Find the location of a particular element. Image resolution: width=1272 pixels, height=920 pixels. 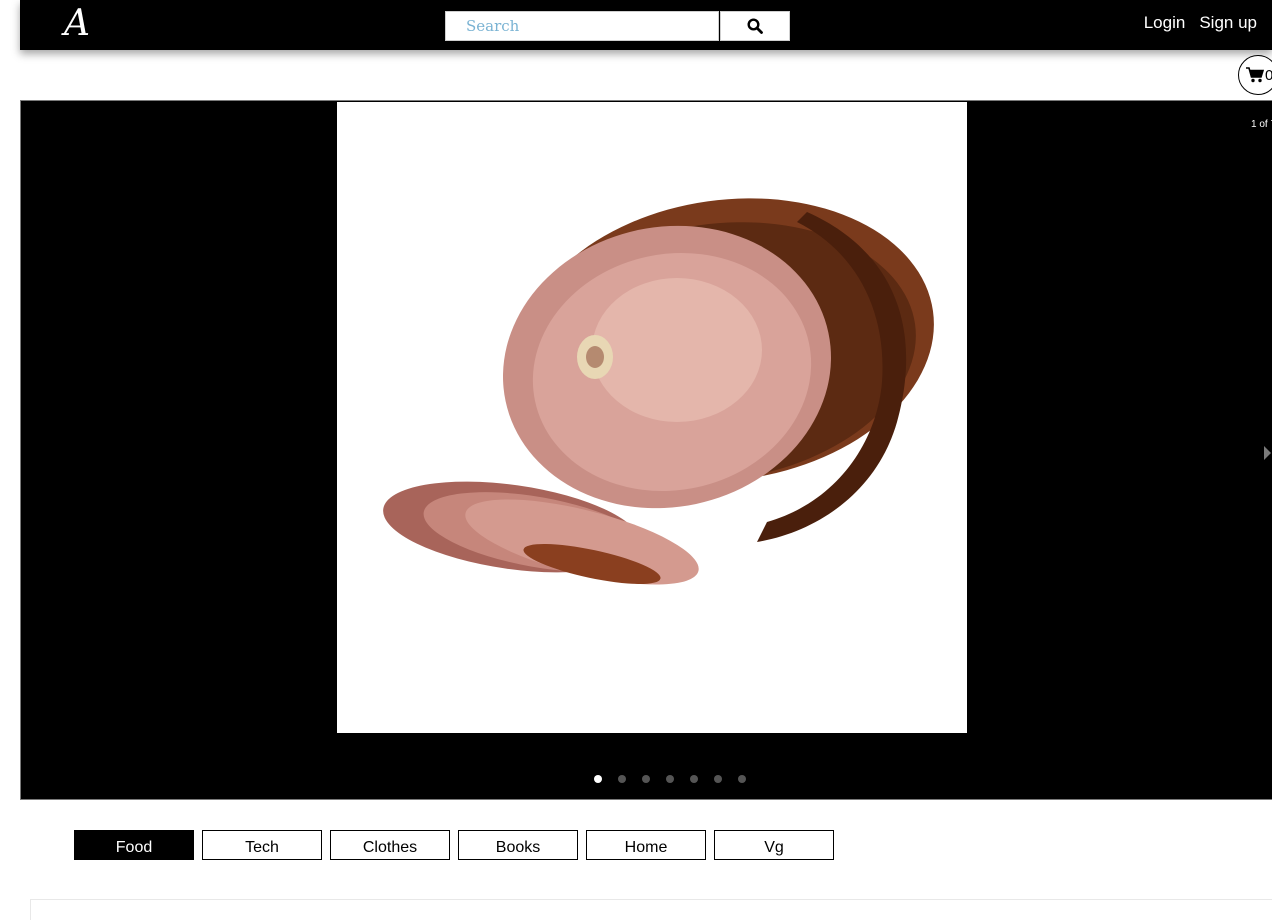

auth-links: Login Sign up is located at coordinates (1200, 23).